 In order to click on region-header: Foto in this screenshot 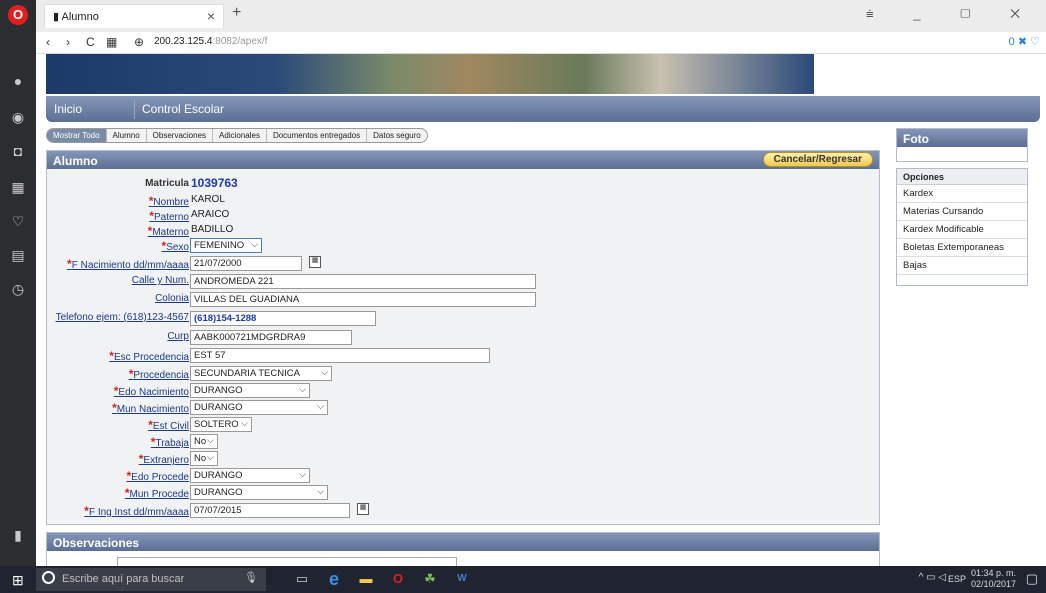, I will do `click(962, 138)`.